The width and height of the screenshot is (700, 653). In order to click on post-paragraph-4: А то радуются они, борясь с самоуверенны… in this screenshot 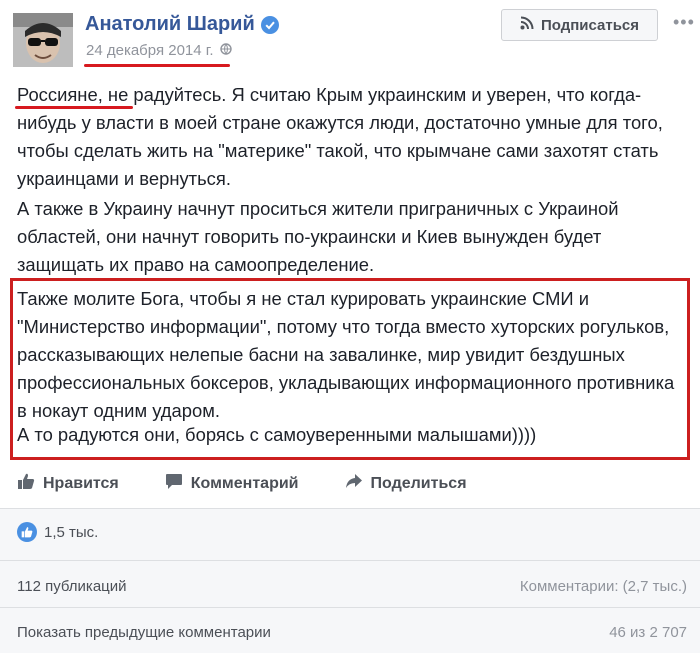, I will do `click(277, 434)`.